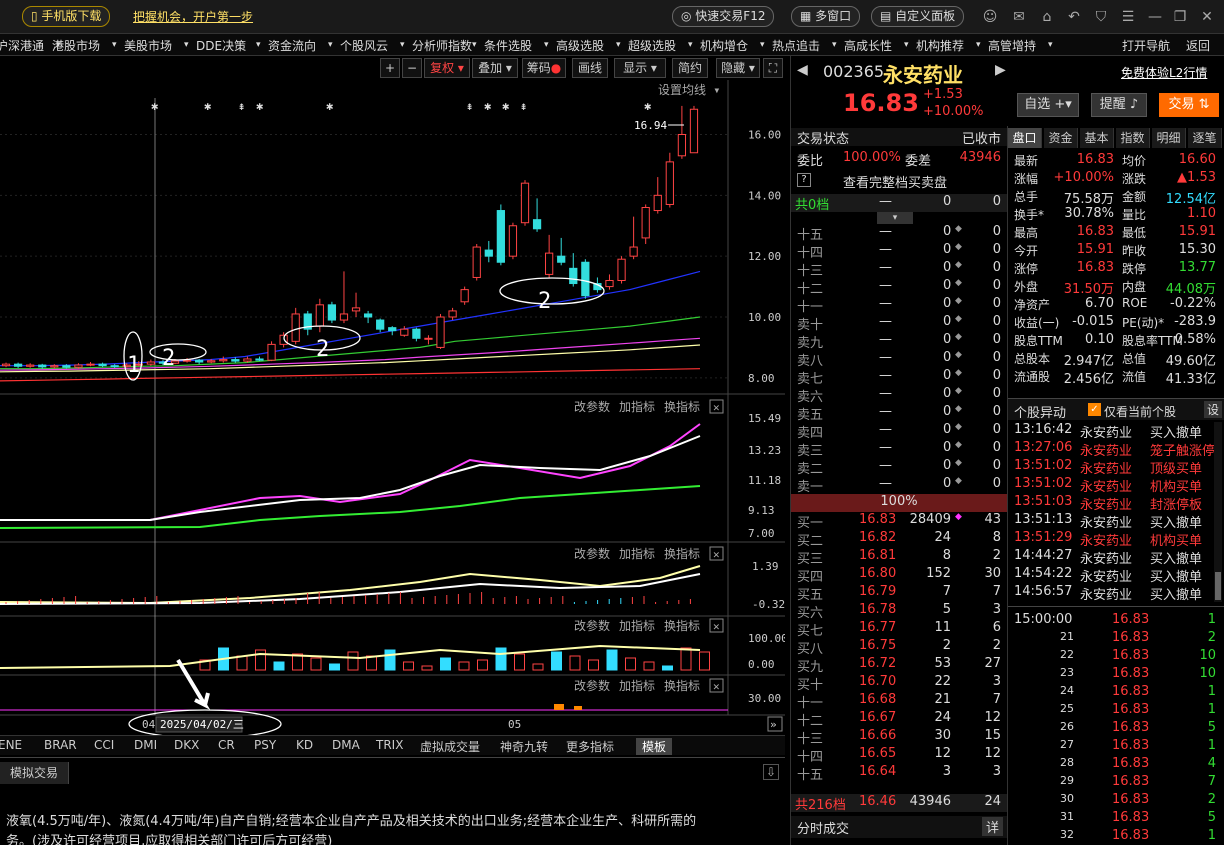 This screenshot has width=1224, height=845. I want to click on menu-item-15: 打开导航, so click(1146, 45).